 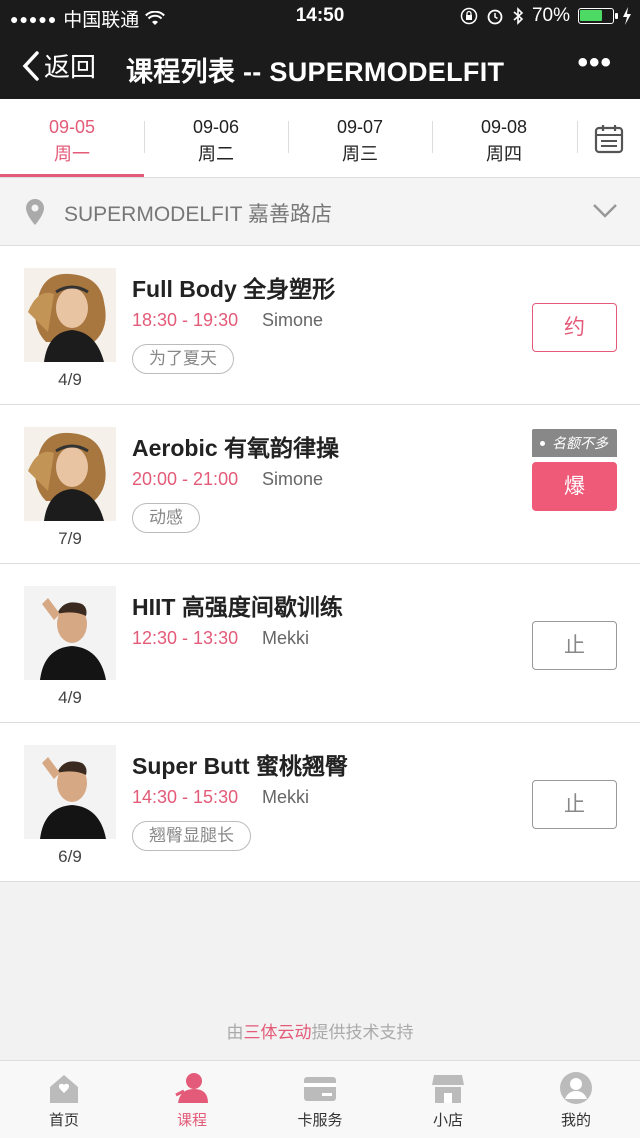 I want to click on back-button: 返回, so click(x=58, y=65).